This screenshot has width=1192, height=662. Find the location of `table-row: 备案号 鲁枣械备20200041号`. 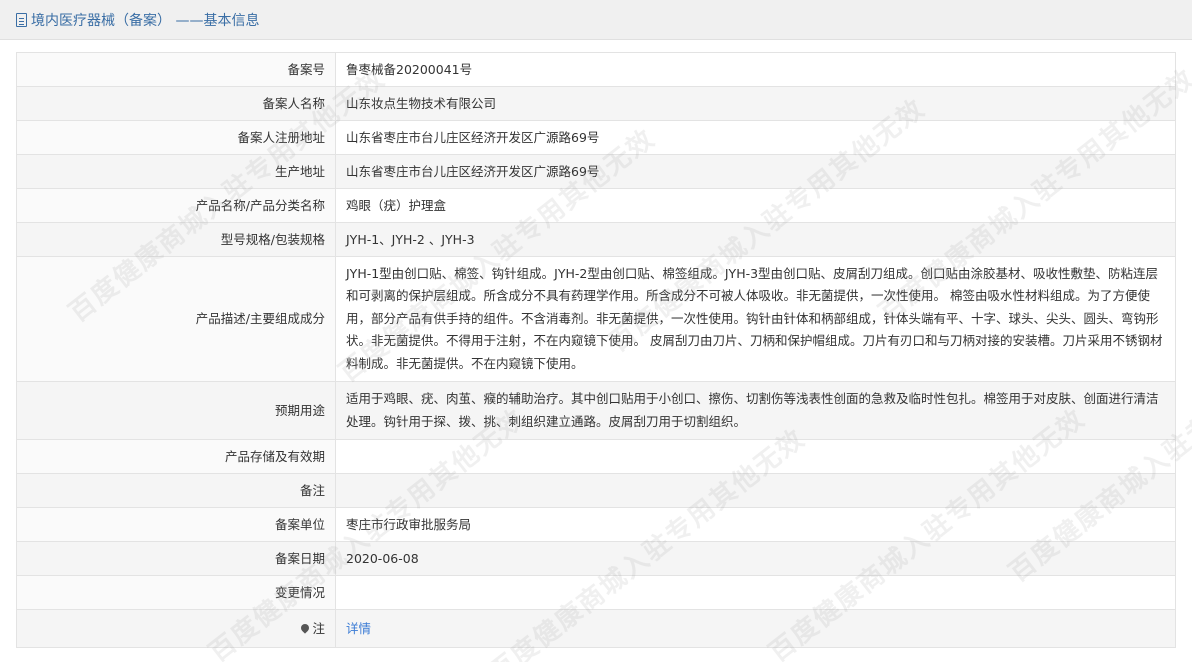

table-row: 备案号 鲁枣械备20200041号 is located at coordinates (596, 69).